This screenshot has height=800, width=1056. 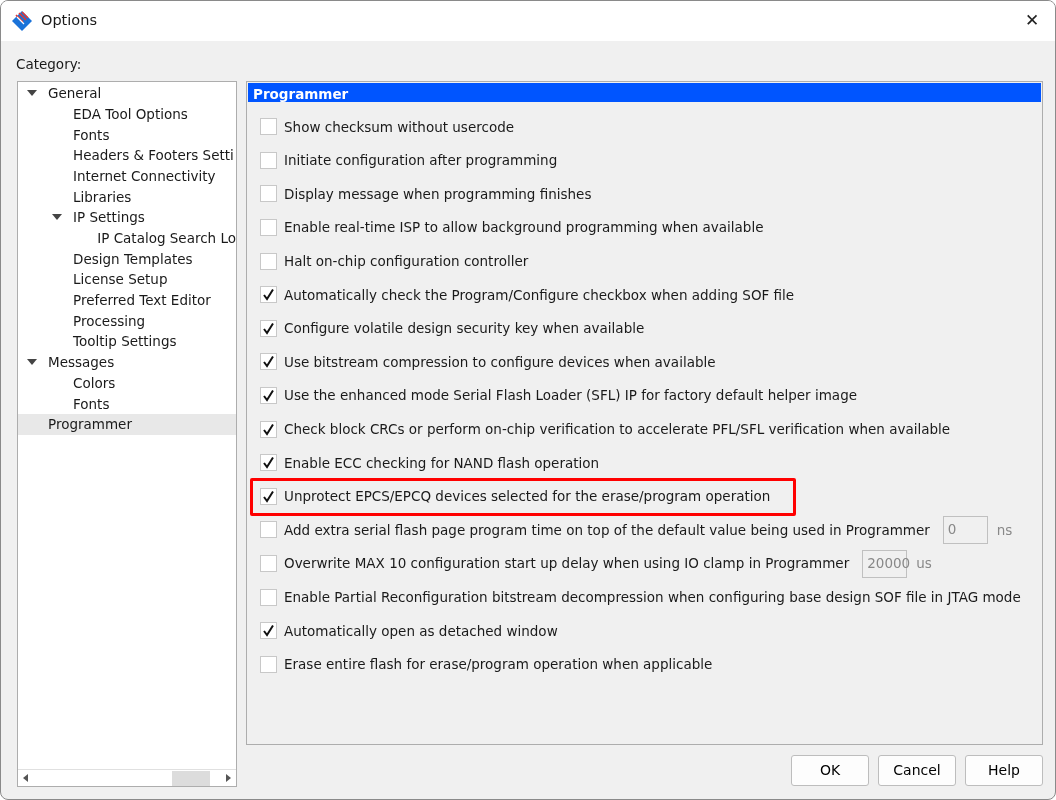 I want to click on panel-header: Programmer, so click(x=644, y=92).